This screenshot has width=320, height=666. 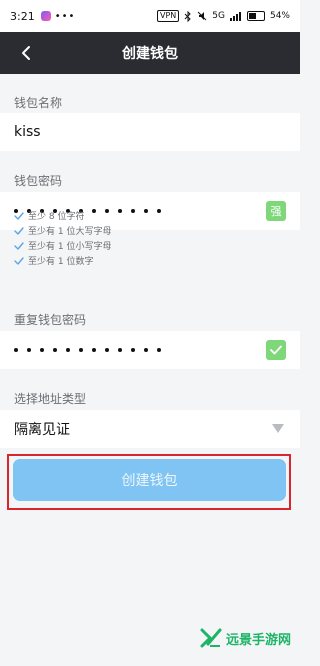 What do you see at coordinates (38, 181) in the screenshot?
I see `wallet-password-label: 钱包密码` at bounding box center [38, 181].